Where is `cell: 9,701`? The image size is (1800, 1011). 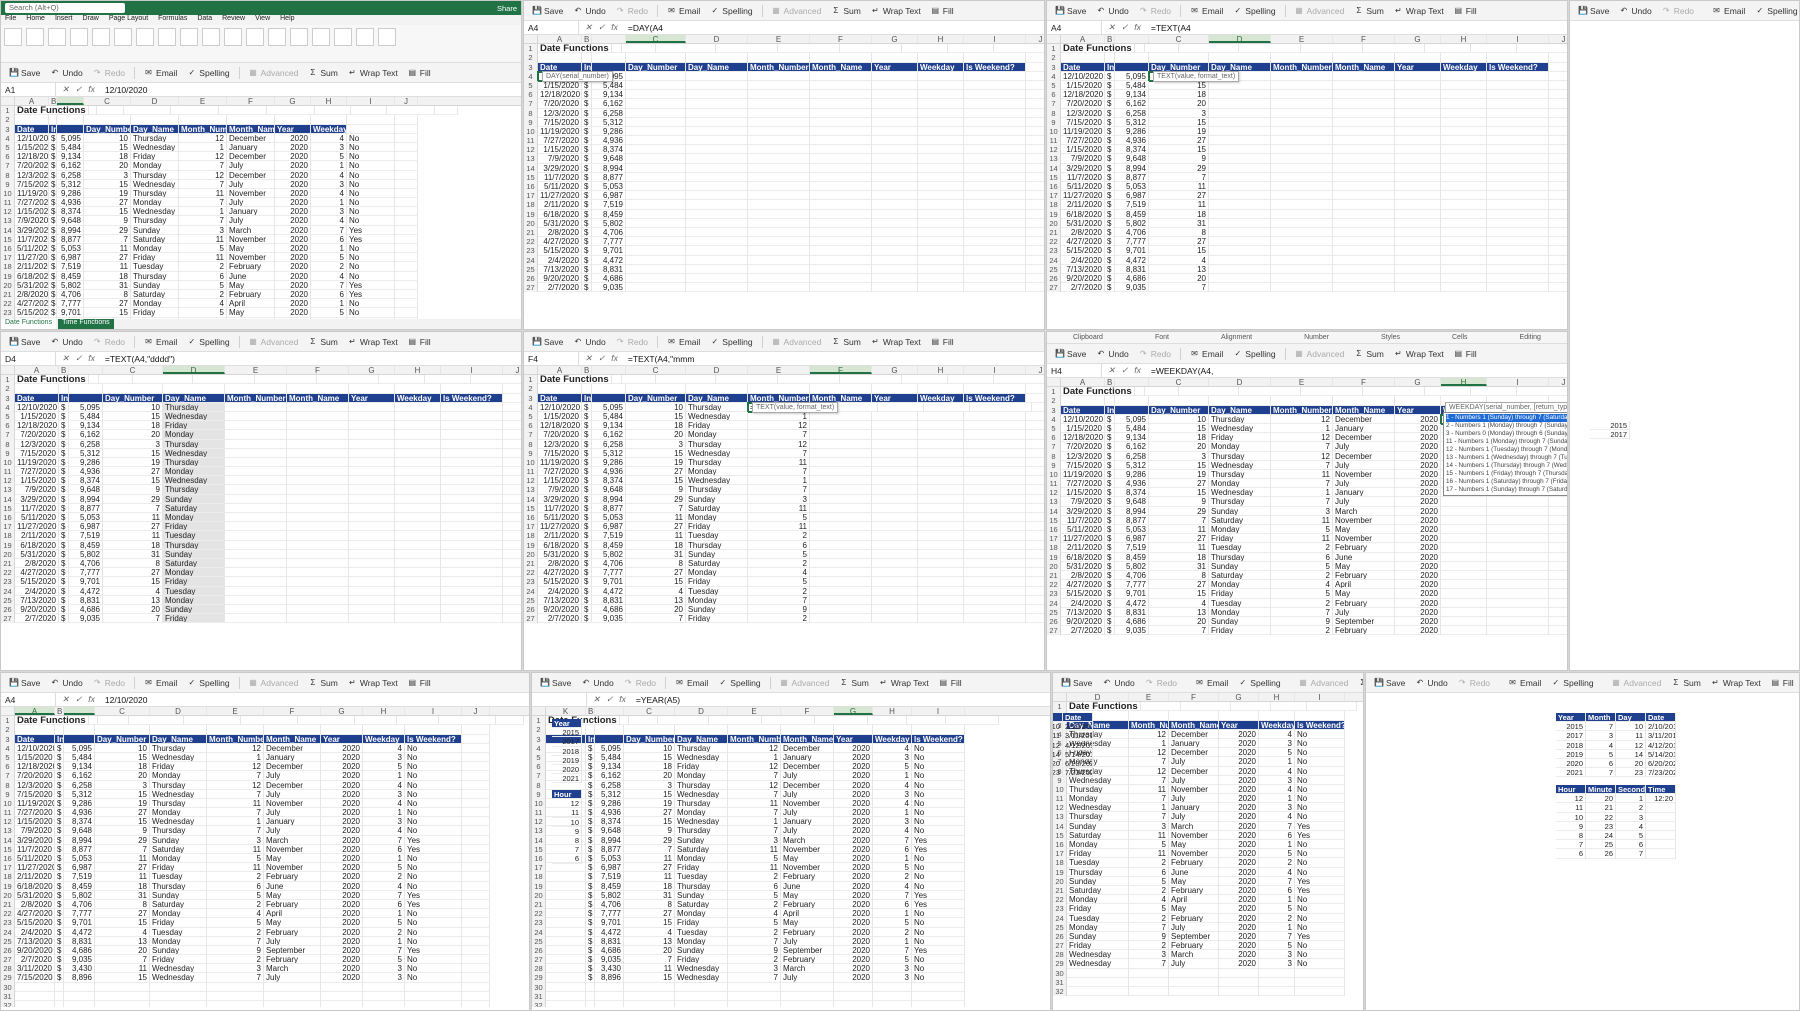
cell: 9,701 is located at coordinates (70, 313).